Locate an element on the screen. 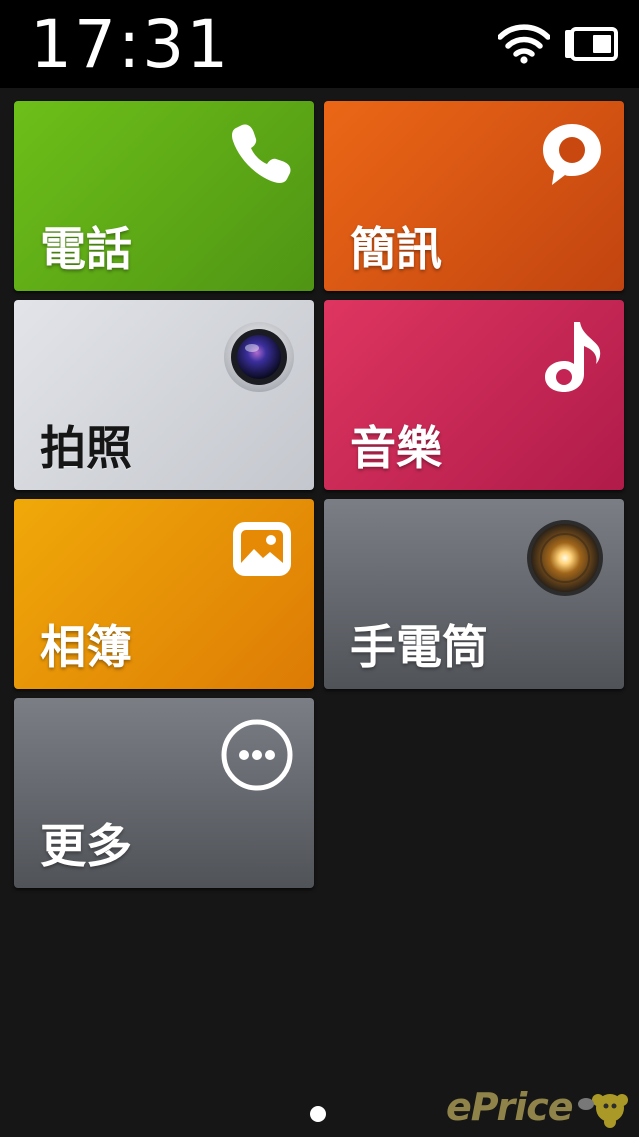 Image resolution: width=639 pixels, height=1137 pixels. wifi-icon is located at coordinates (524, 44).